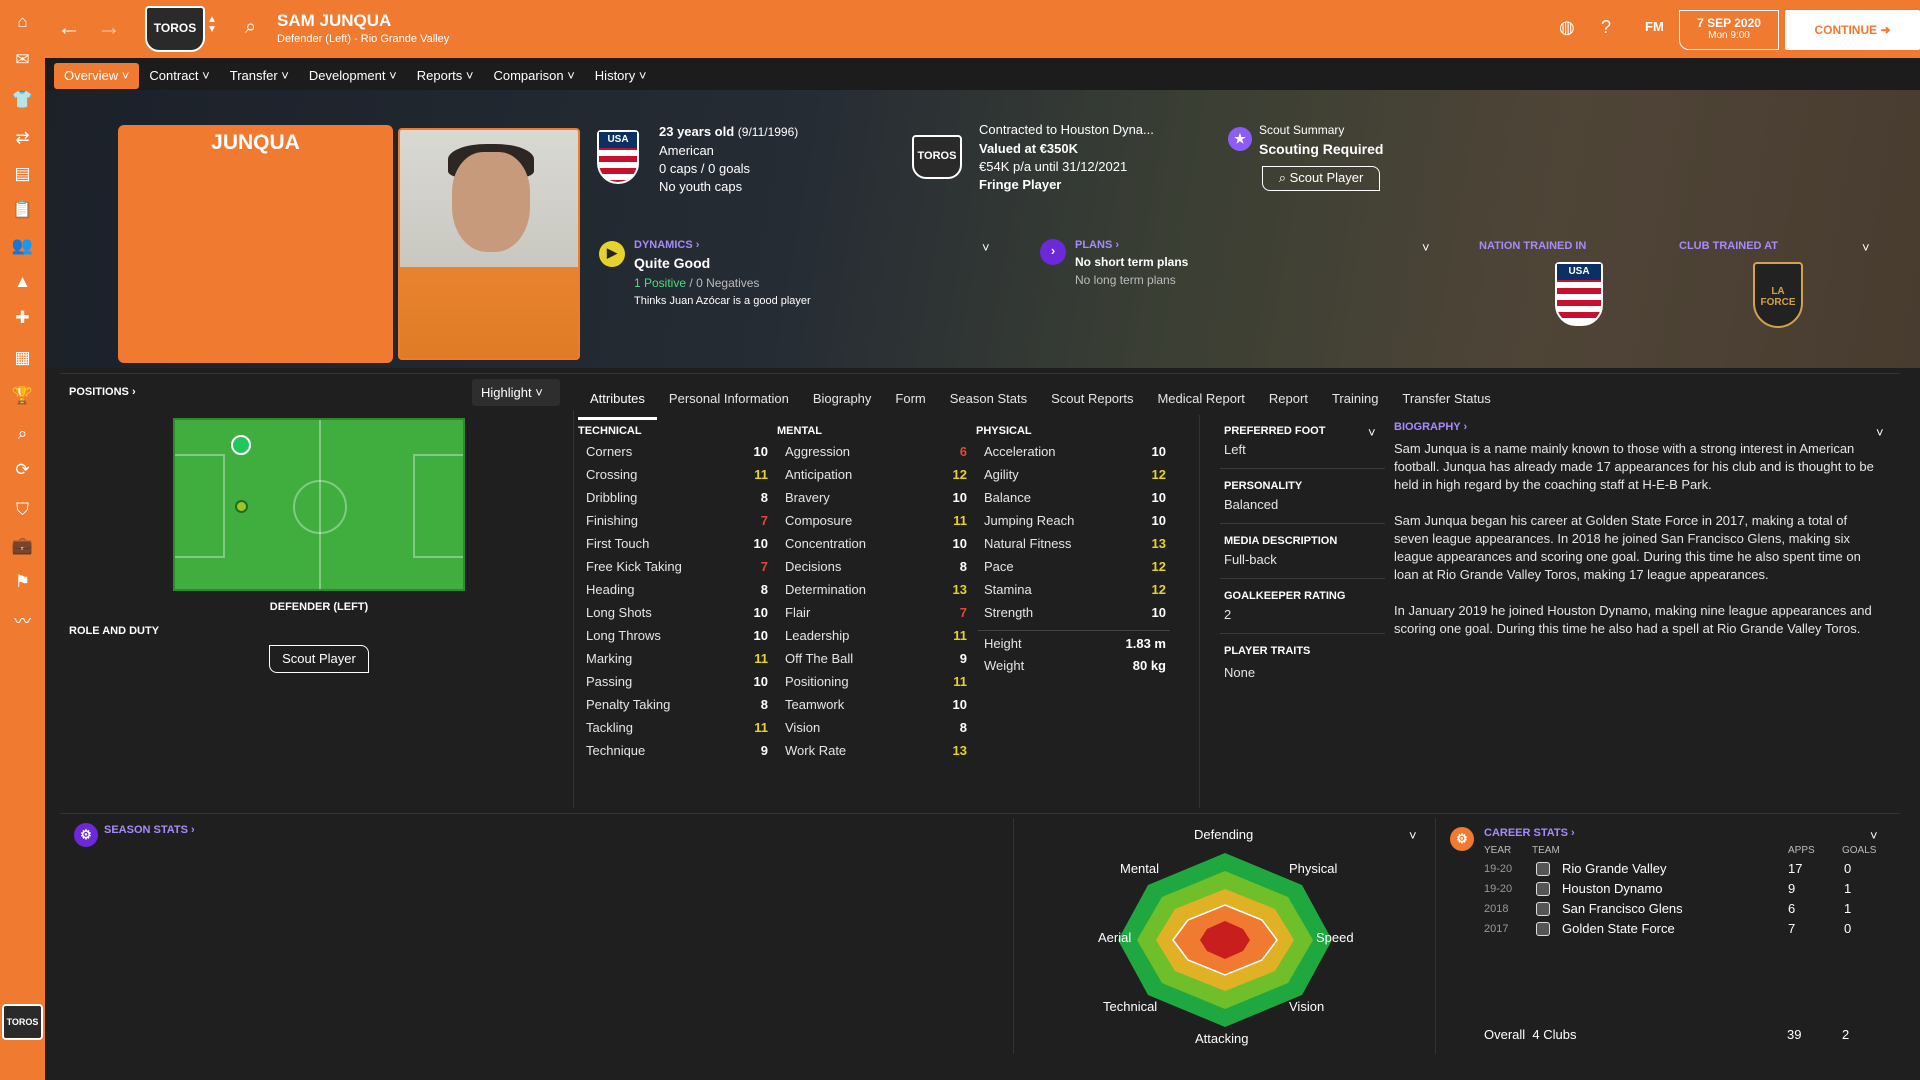  I want to click on positions-link: POSITIONS ›, so click(102, 392).